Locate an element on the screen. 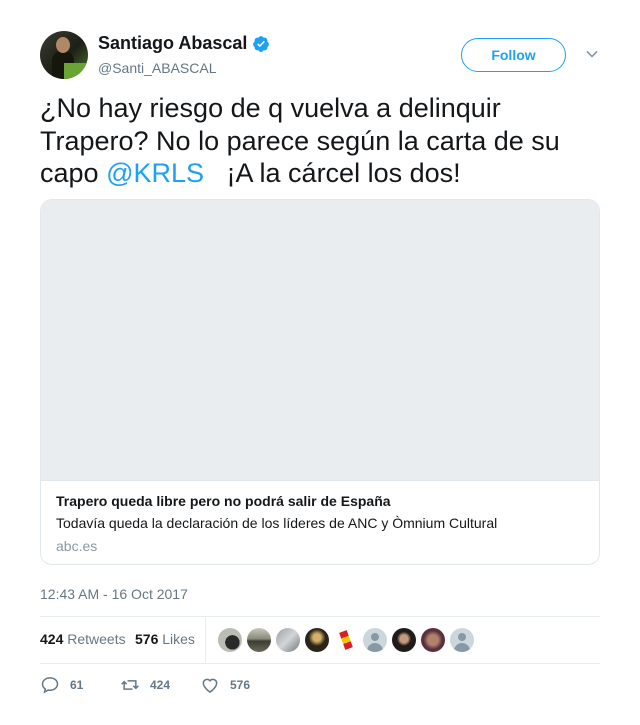  display-name: Santiago Abascal is located at coordinates (172, 43).